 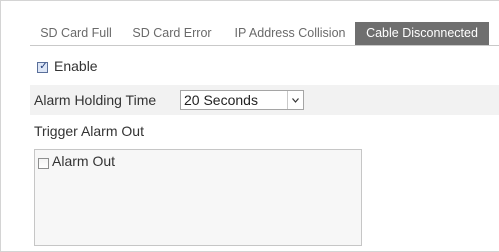 What do you see at coordinates (95, 100) in the screenshot?
I see `alarm-holding-time-label: Alarm Holding Time` at bounding box center [95, 100].